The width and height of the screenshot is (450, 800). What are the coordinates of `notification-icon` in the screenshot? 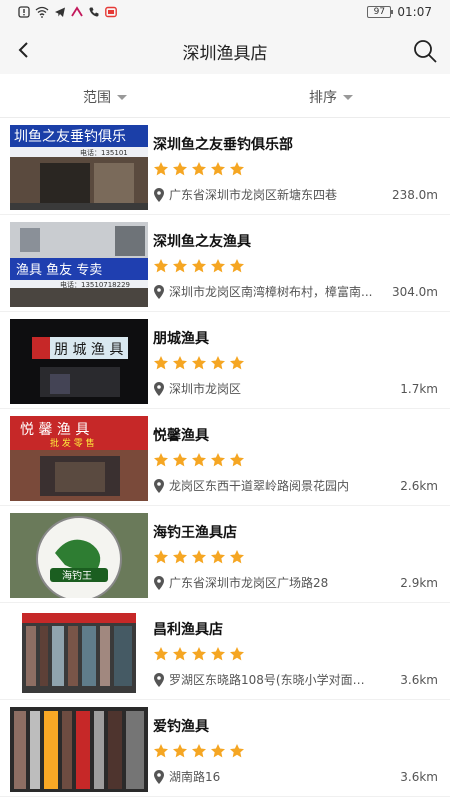 It's located at (24, 12).